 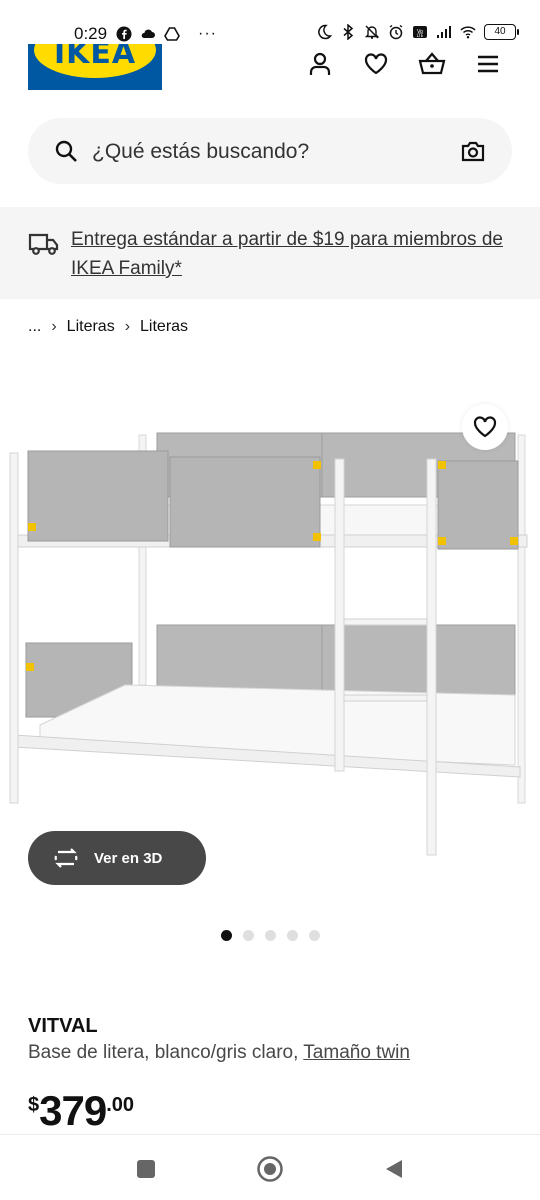 I want to click on status-more: ···, so click(x=207, y=33).